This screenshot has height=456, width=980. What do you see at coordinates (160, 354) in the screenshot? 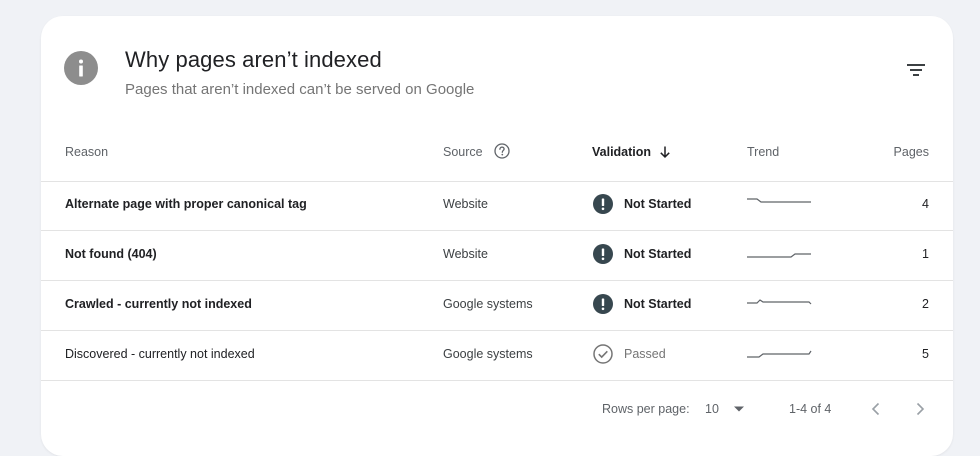
I see `row-reason: Discovered - currently not indexed` at bounding box center [160, 354].